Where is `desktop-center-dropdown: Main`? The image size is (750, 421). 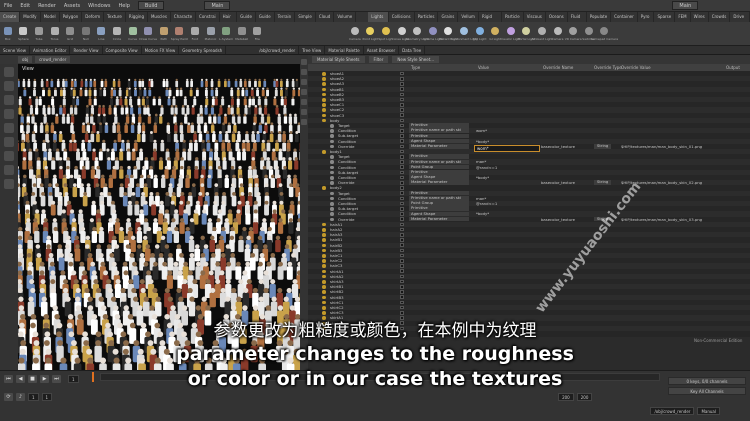 desktop-center-dropdown: Main is located at coordinates (217, 5).